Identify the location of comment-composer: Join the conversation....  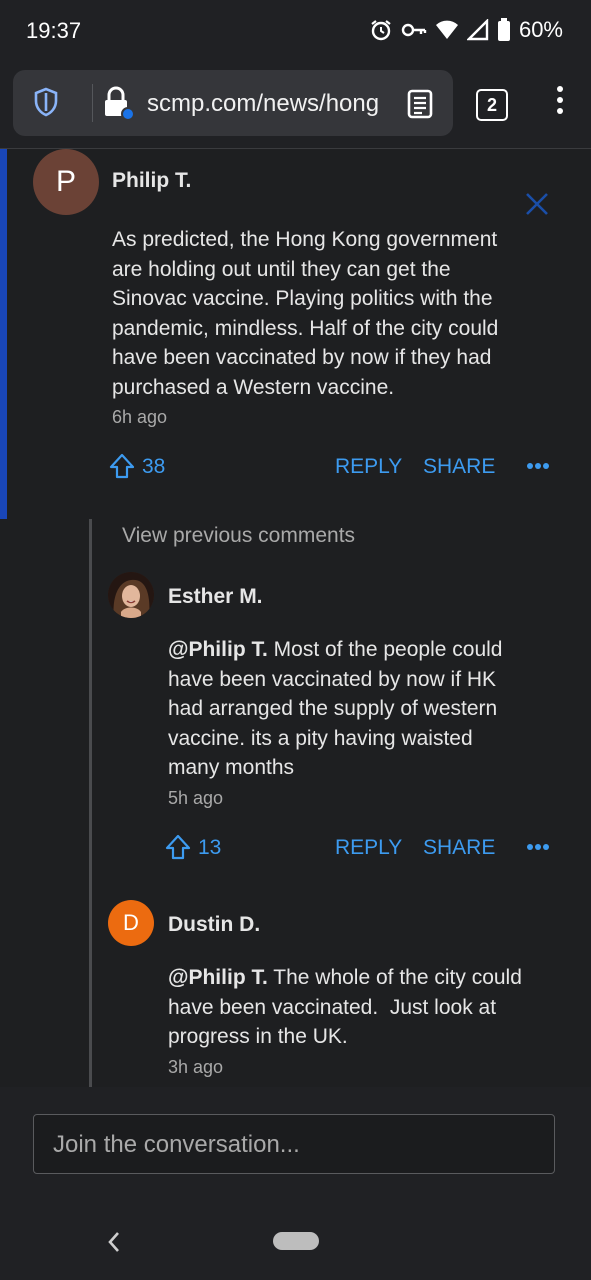
(295, 1144).